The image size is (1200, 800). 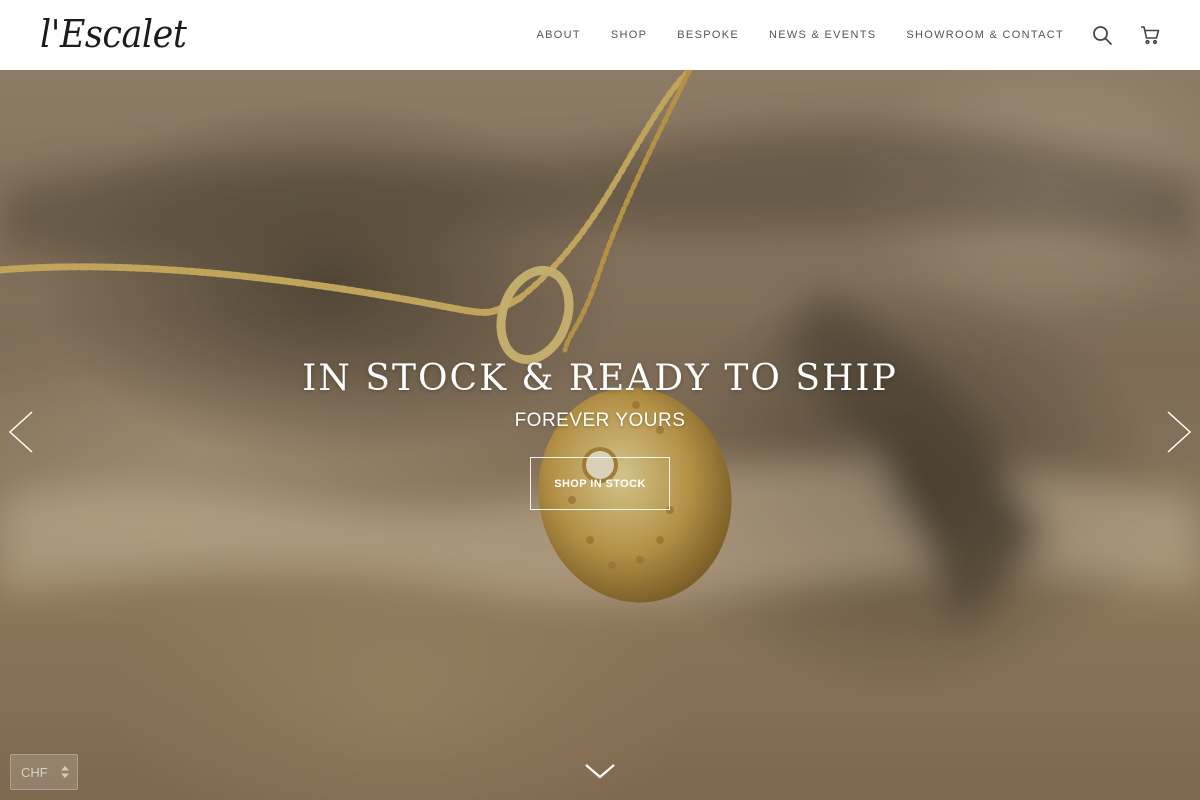 I want to click on nav-item-news-events: NEWS & EVENTS, so click(x=822, y=35).